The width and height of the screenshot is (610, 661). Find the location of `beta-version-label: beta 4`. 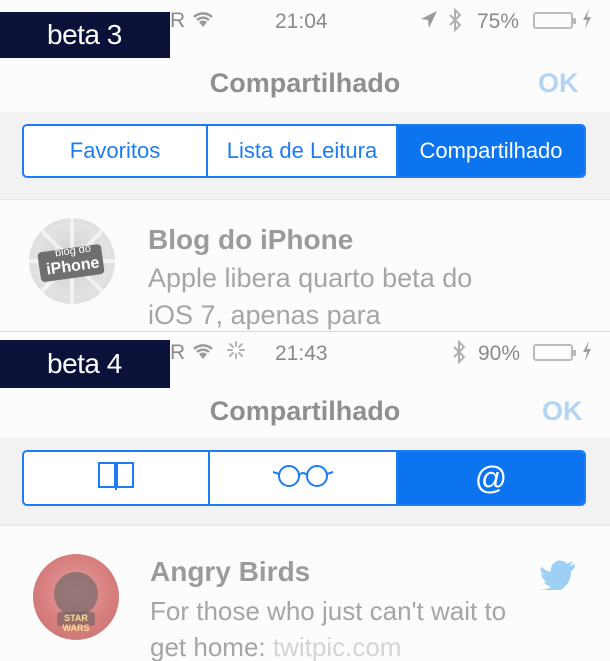

beta-version-label: beta 4 is located at coordinates (85, 364).